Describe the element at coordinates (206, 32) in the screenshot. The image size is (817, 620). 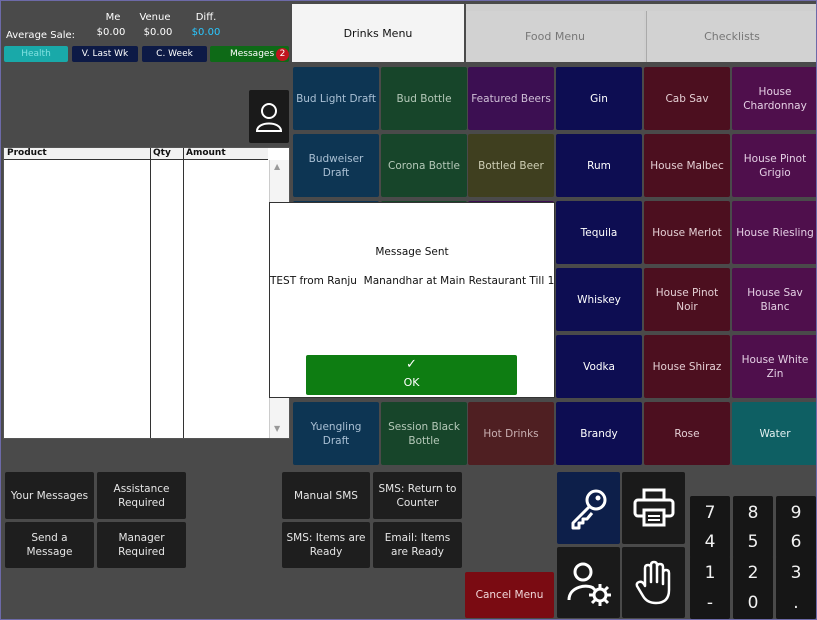
I see `diff-value: $0.00` at that location.